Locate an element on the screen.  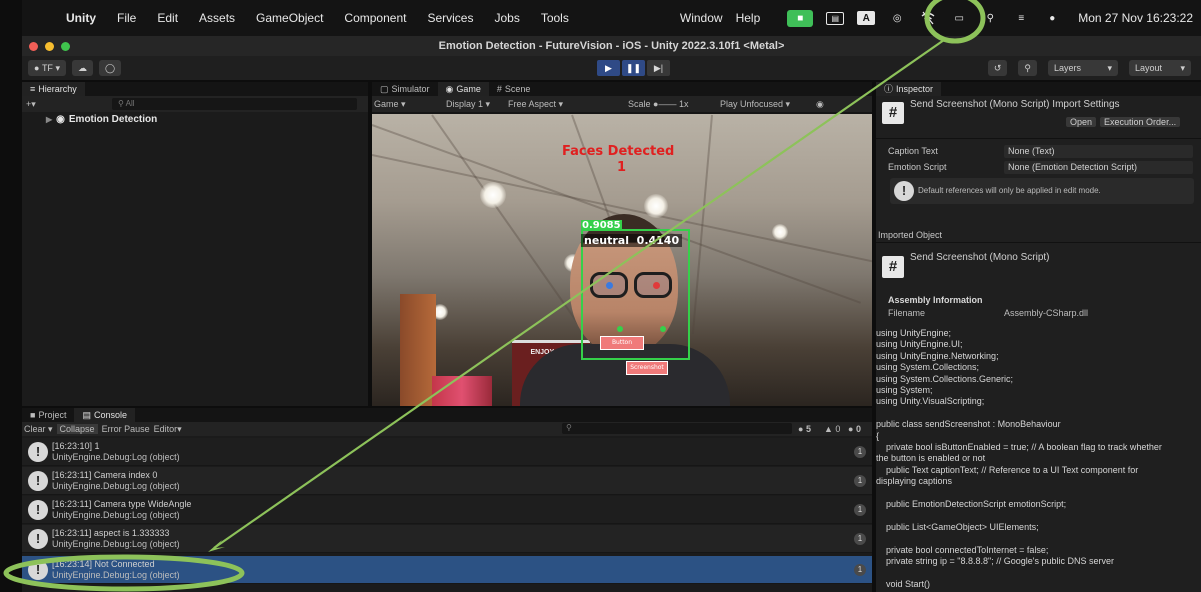
tab-hierarchy: ≡ Hierarchy is located at coordinates (53, 89).